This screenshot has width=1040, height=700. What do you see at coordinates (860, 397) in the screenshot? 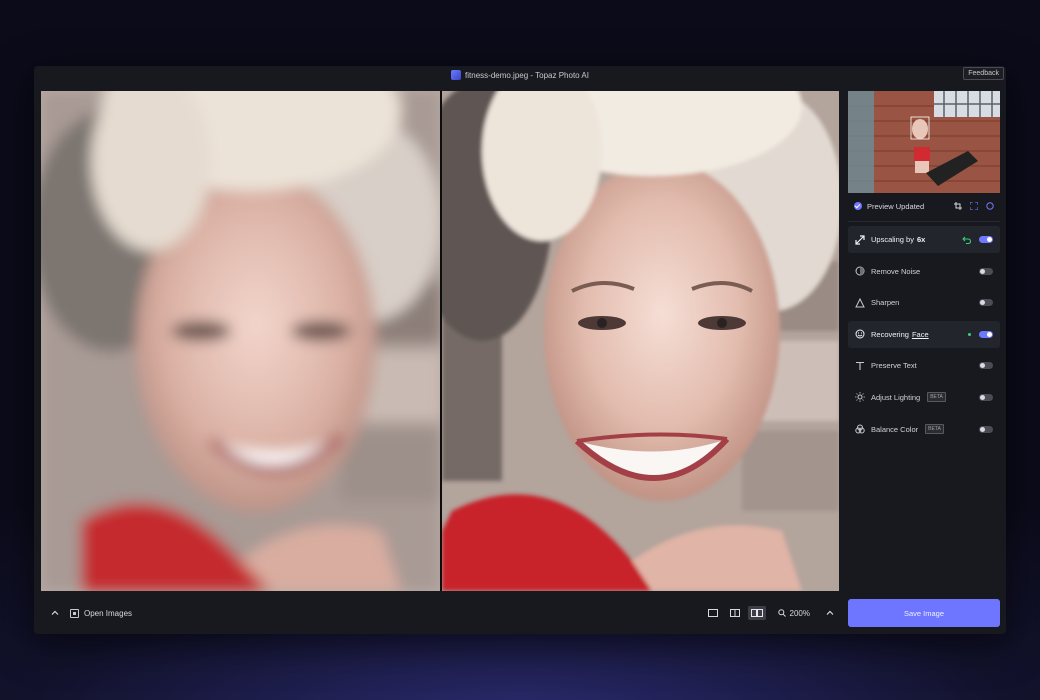
I see `sun-icon` at bounding box center [860, 397].